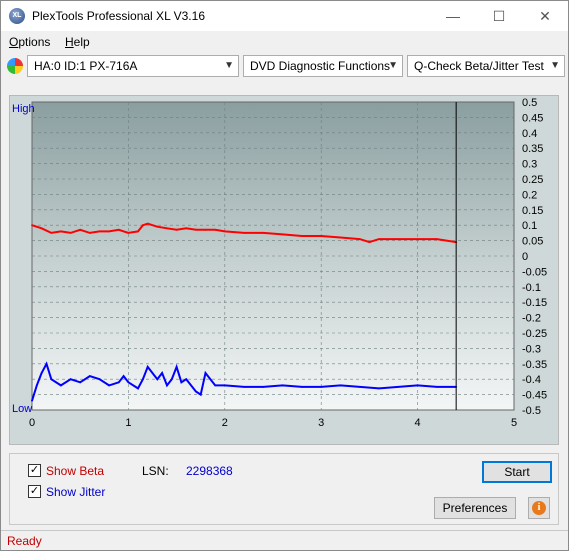 This screenshot has width=569, height=551. Describe the element at coordinates (284, 16) in the screenshot. I see `title-bar: XL PlexTools Professional XL V3.16 — ☐ ✕` at that location.